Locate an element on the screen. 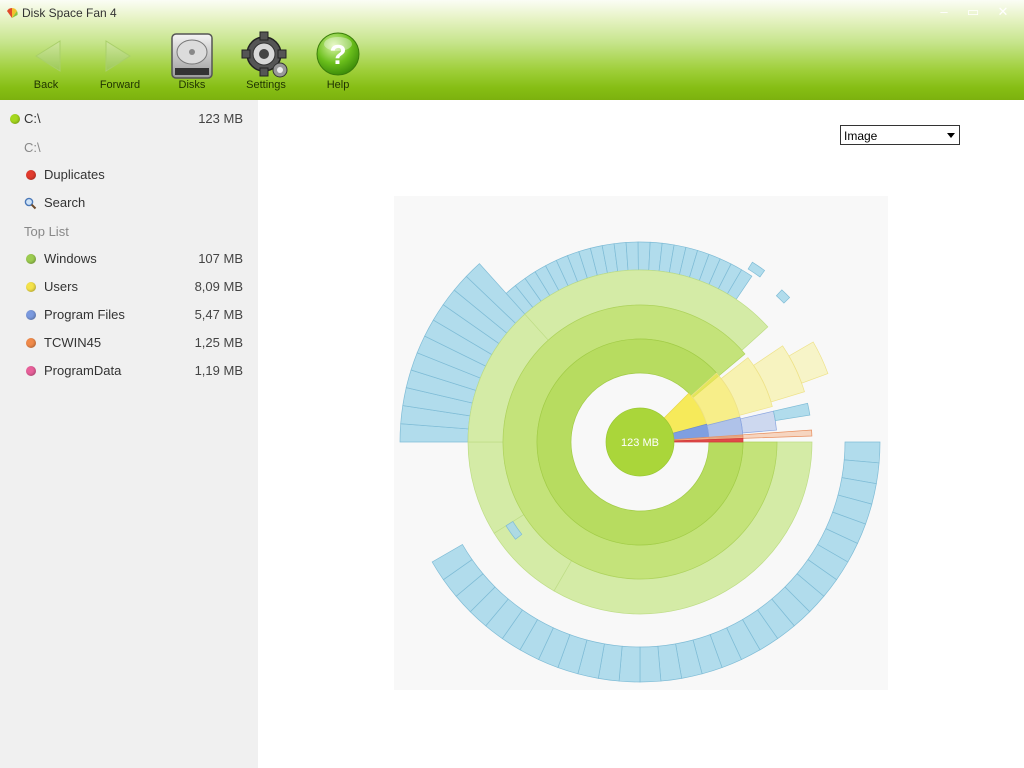 The height and width of the screenshot is (768, 1024). search-icon is located at coordinates (30, 203).